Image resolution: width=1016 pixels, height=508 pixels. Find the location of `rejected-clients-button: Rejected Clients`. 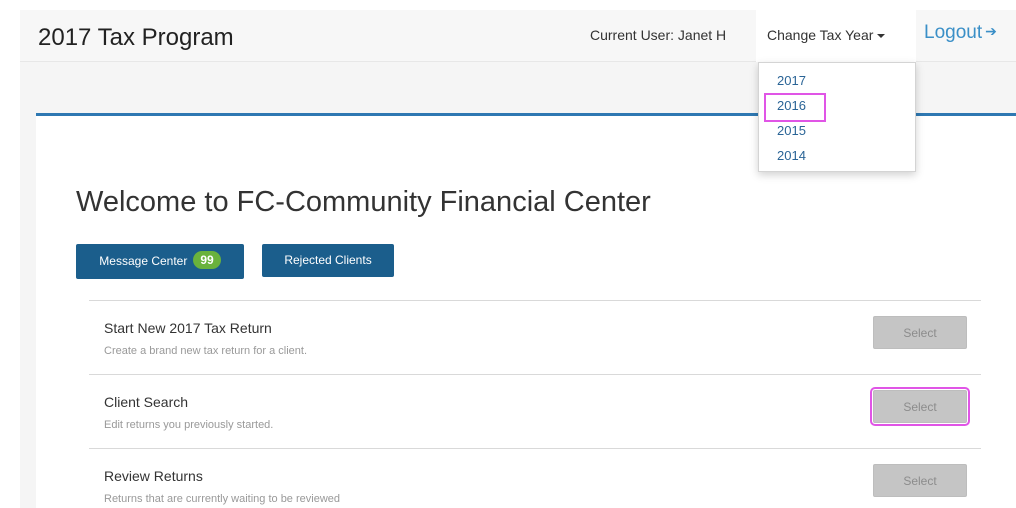

rejected-clients-button: Rejected Clients is located at coordinates (328, 260).